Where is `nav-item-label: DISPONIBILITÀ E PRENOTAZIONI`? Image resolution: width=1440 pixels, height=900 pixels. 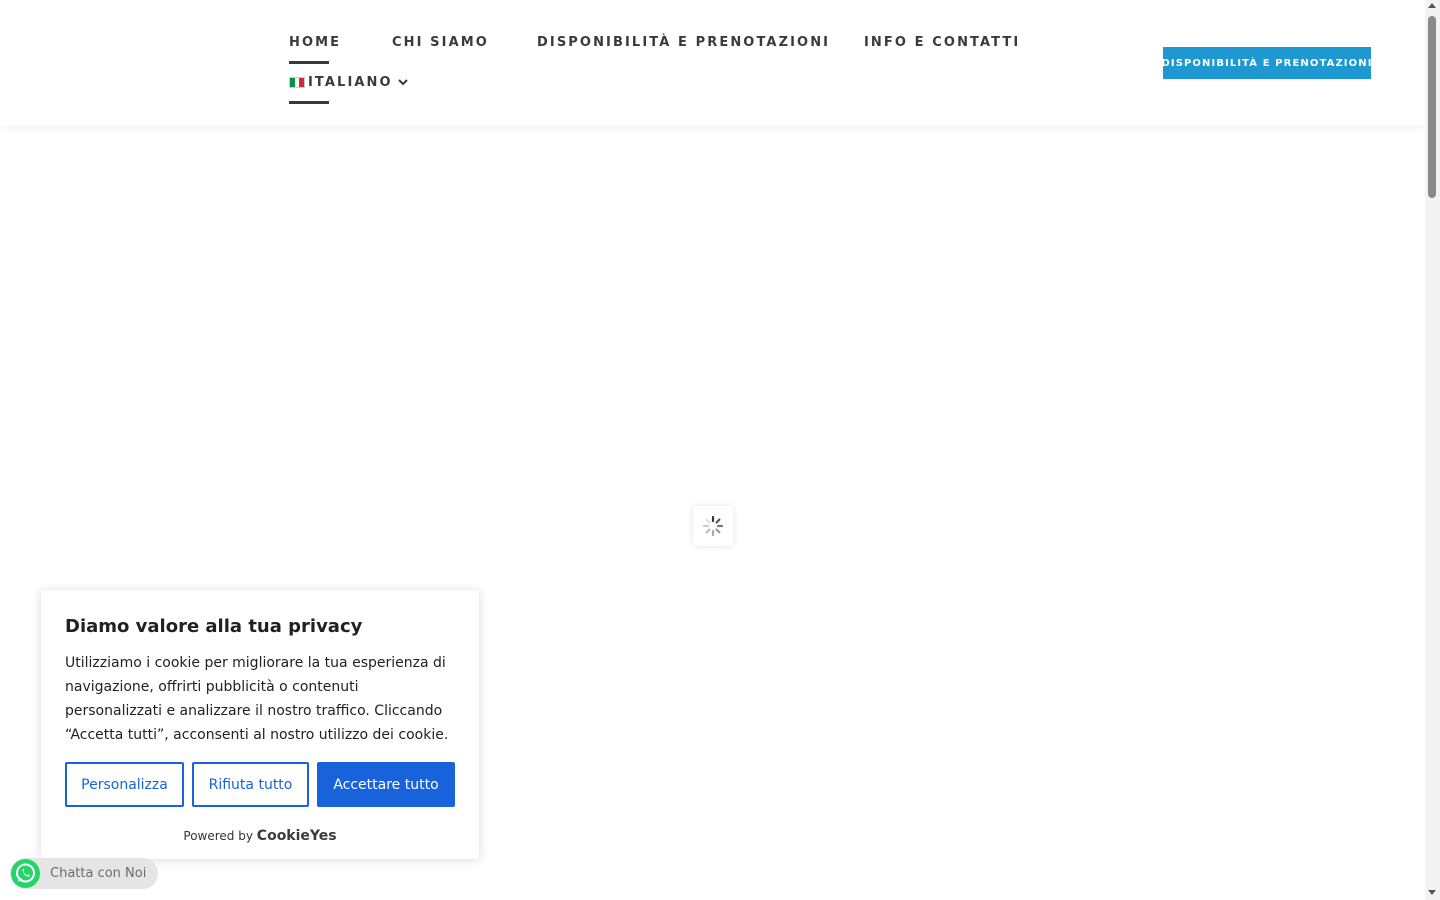
nav-item-label: DISPONIBILITÀ E PRENOTAZIONI is located at coordinates (684, 42).